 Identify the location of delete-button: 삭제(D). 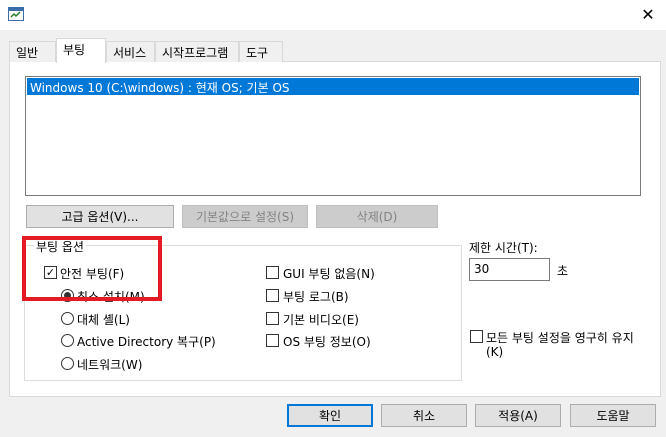
(377, 216).